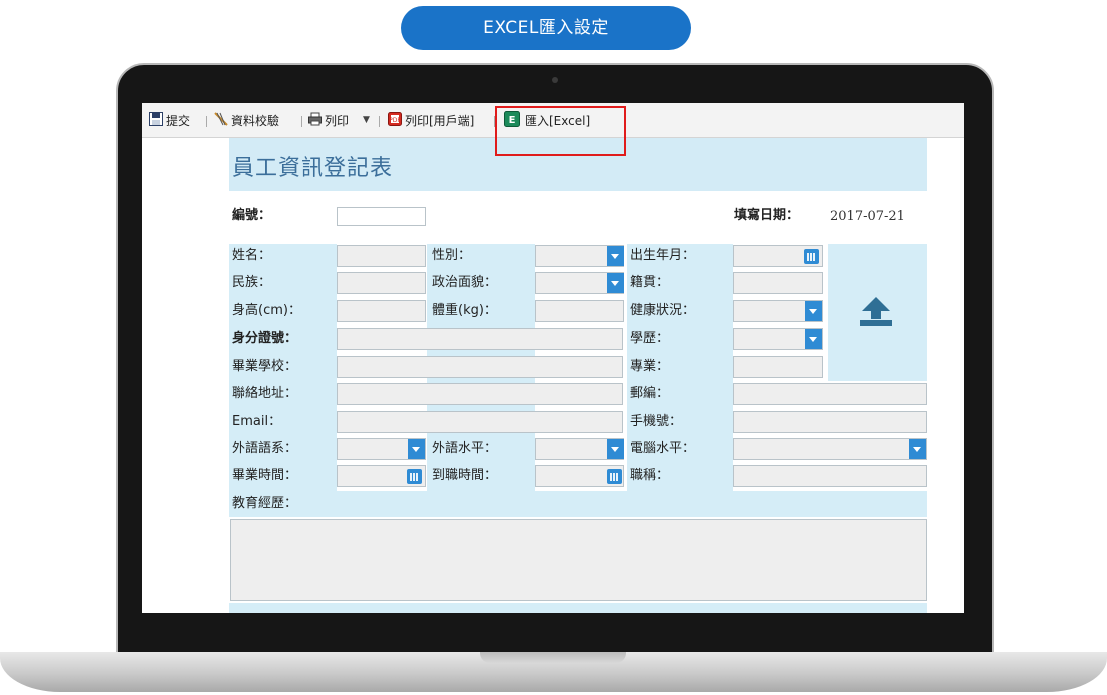  What do you see at coordinates (313, 168) in the screenshot?
I see `form-title: 員工資訊登記表` at bounding box center [313, 168].